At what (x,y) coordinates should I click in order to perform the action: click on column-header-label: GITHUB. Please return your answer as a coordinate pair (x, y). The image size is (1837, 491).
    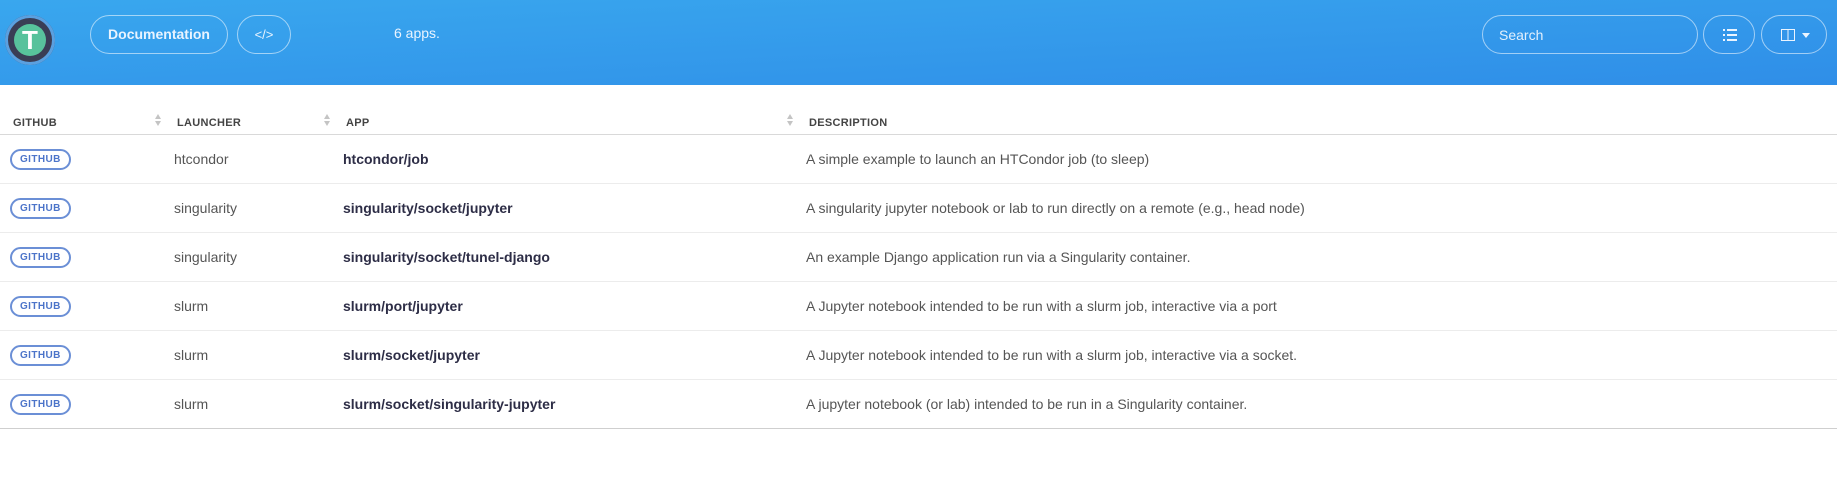
    Looking at the image, I should click on (35, 123).